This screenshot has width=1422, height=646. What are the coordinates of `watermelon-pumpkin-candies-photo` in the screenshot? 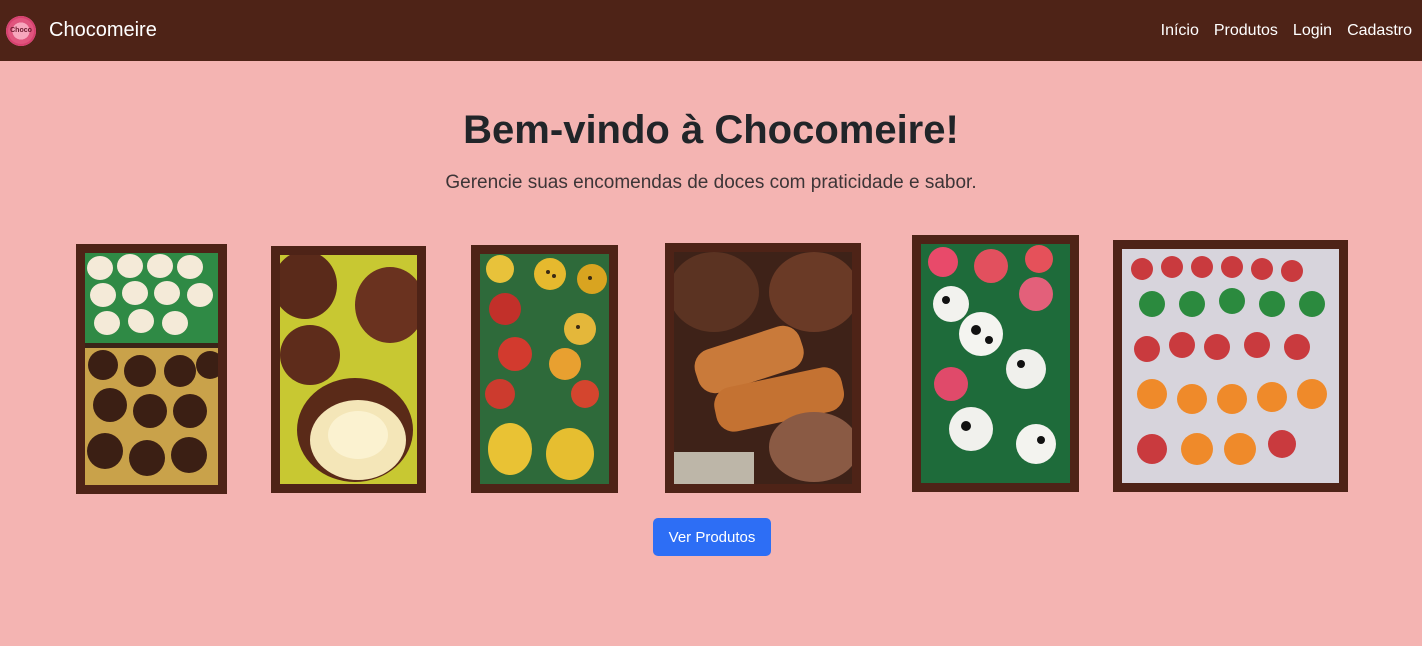 It's located at (1230, 366).